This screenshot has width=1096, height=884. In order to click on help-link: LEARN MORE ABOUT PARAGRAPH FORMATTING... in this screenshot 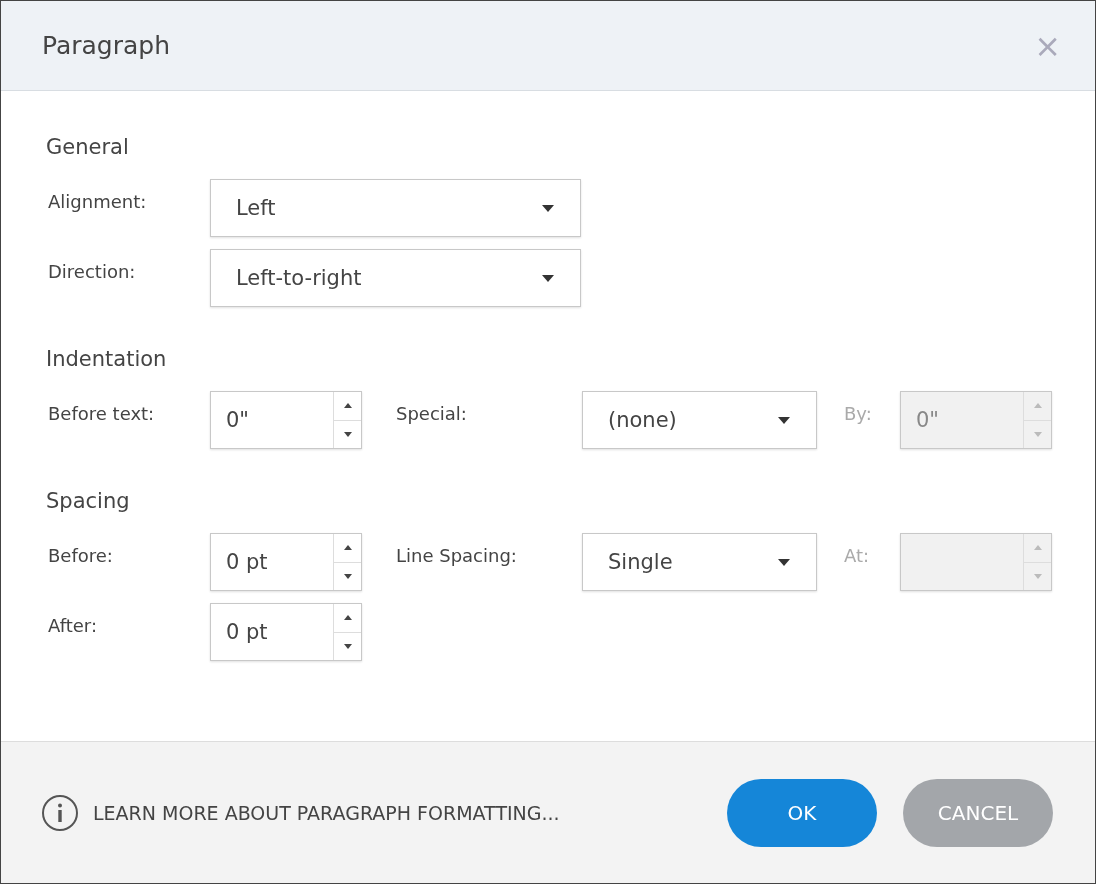, I will do `click(326, 812)`.